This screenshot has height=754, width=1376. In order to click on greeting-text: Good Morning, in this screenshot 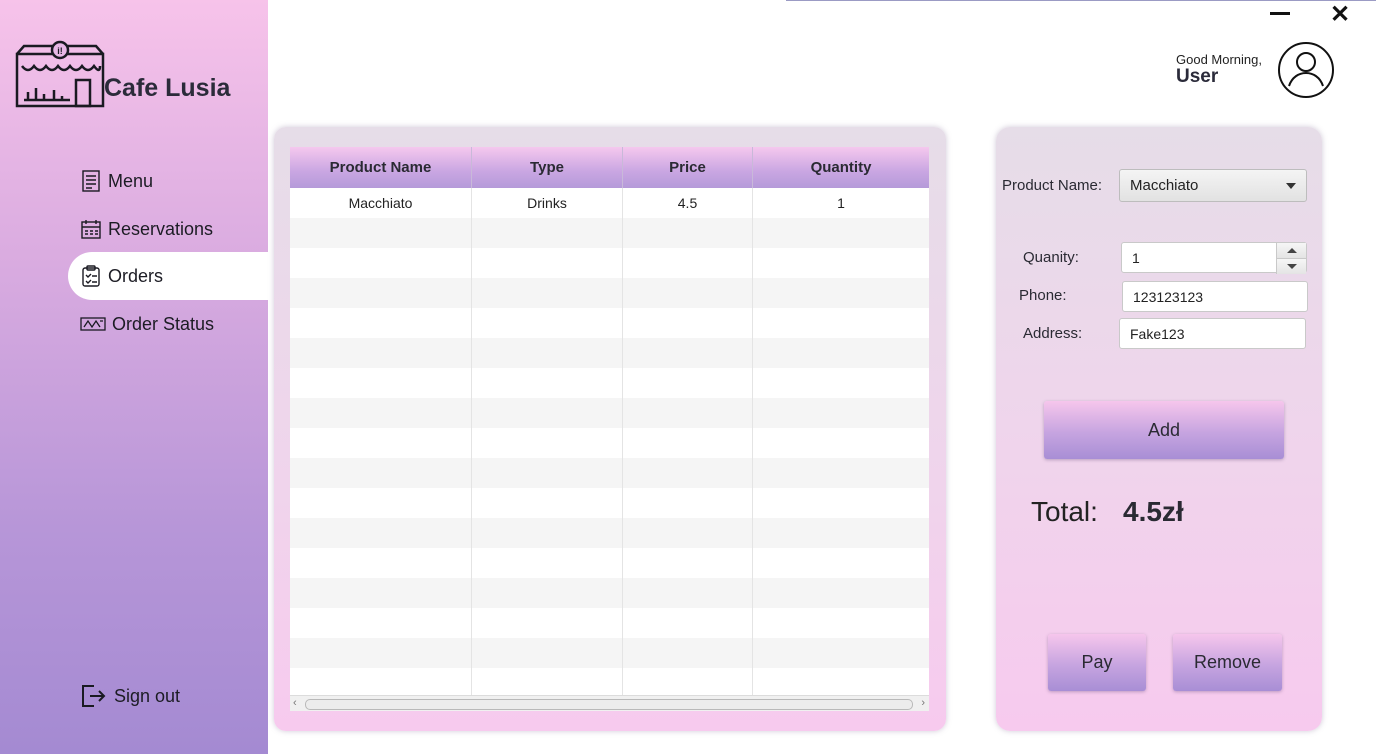, I will do `click(1219, 59)`.